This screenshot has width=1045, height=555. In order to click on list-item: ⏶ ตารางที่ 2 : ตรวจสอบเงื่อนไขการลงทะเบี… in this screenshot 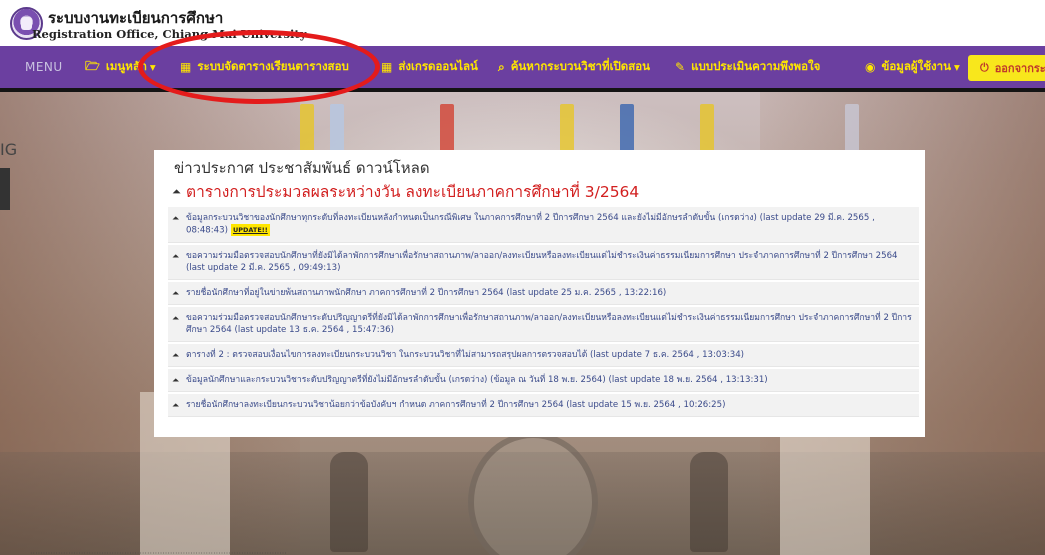, I will do `click(543, 355)`.